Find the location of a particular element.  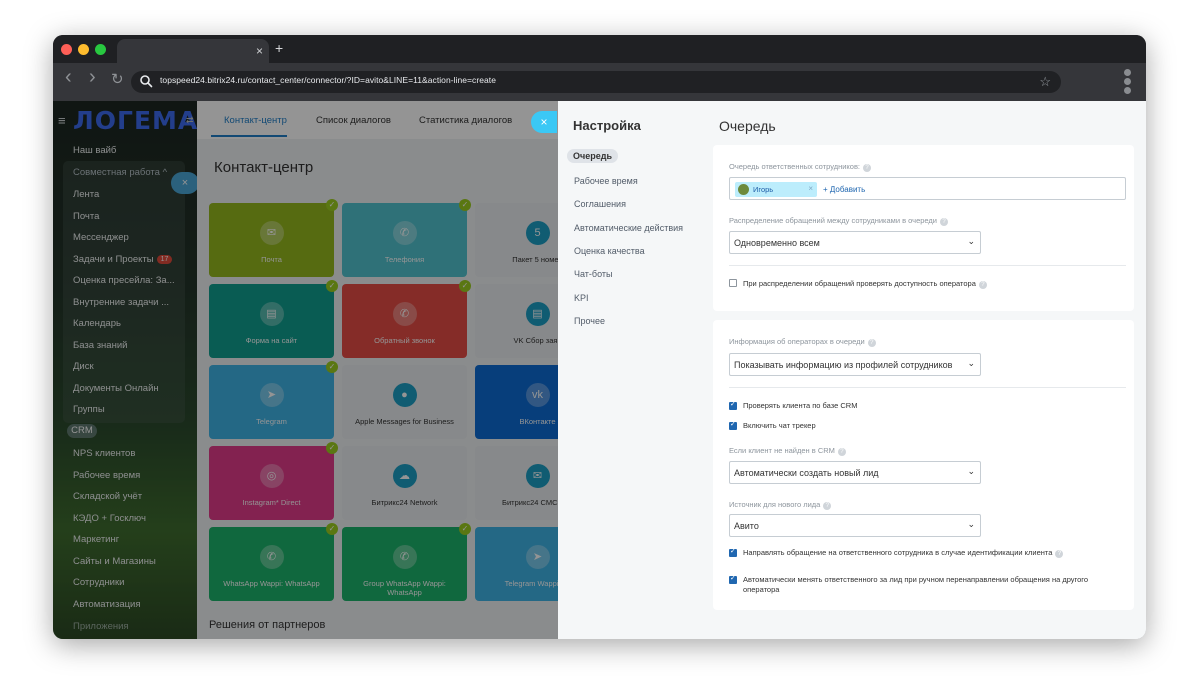

queue-label: Очередь ответственных сотрудников:? is located at coordinates (800, 167).